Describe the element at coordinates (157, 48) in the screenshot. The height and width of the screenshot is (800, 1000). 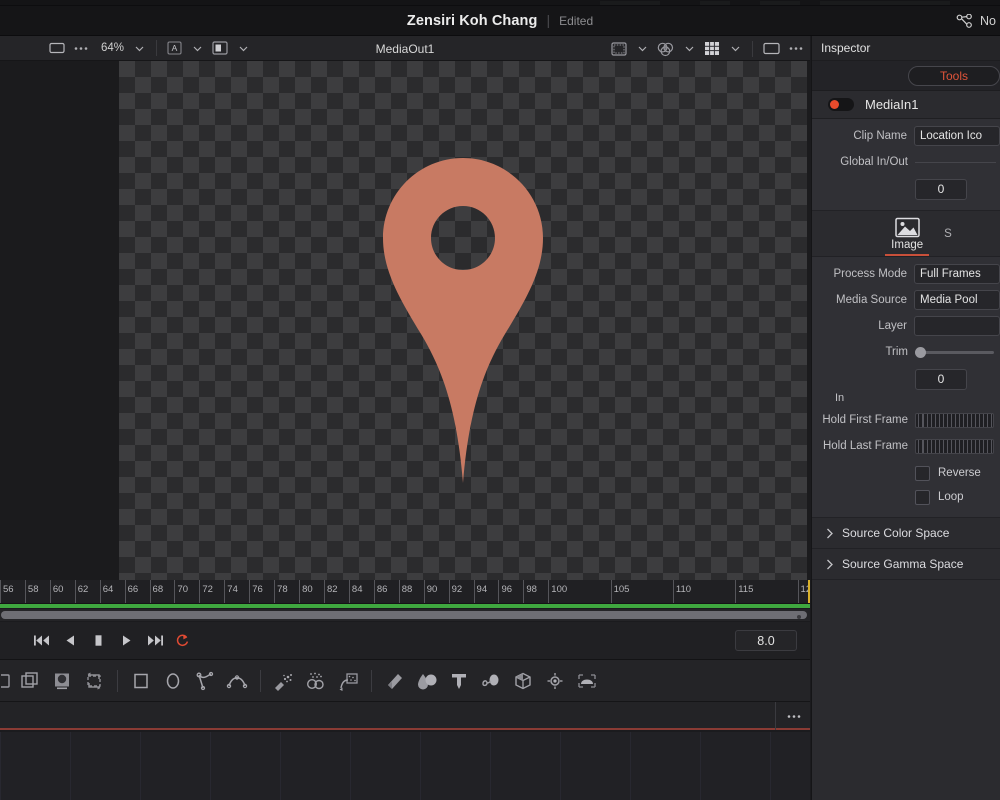
I see `toolbar-divider` at that location.